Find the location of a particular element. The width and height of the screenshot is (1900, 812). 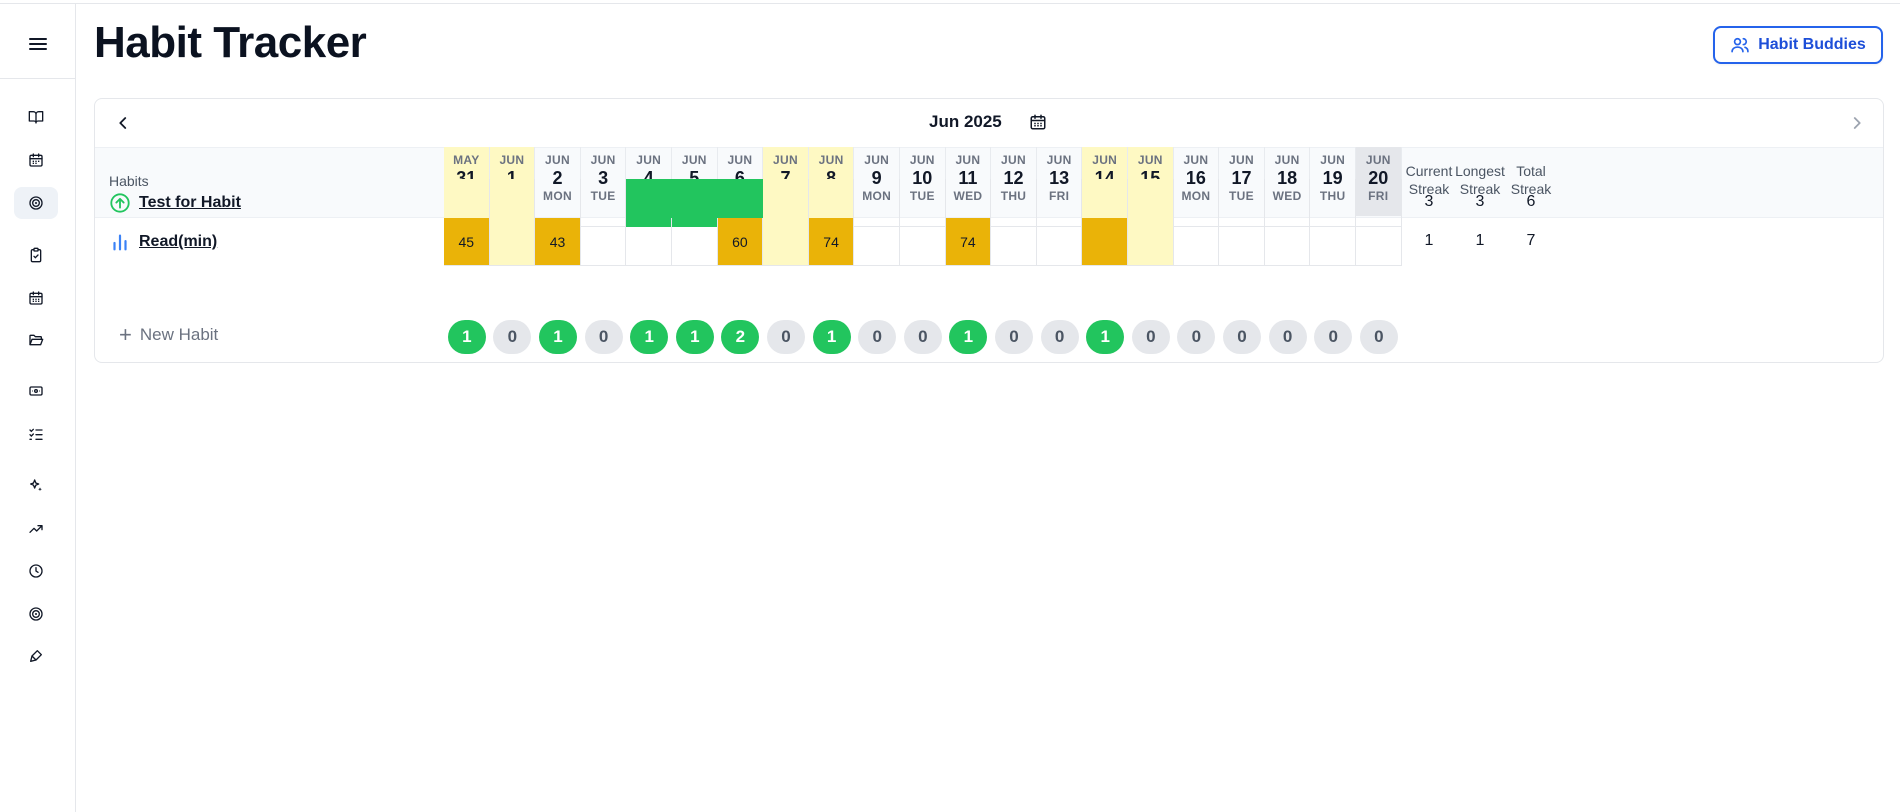

sidebar-item-book is located at coordinates (36, 117).